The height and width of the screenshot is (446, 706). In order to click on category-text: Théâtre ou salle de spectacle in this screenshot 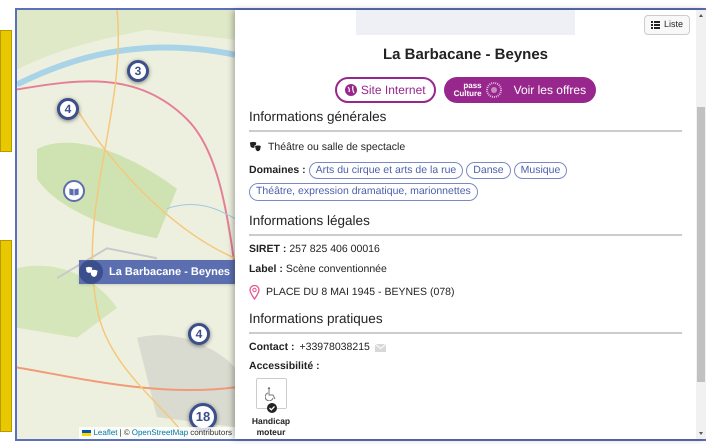, I will do `click(337, 147)`.